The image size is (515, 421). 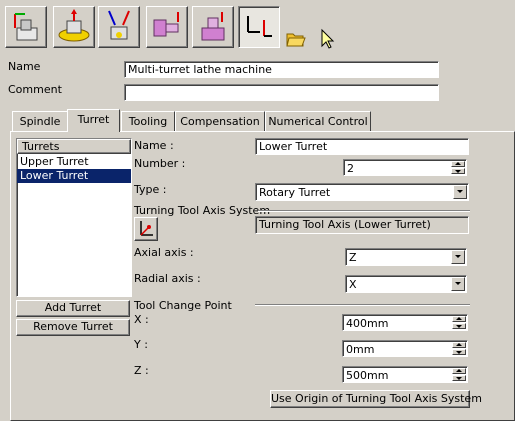 I want to click on turret-button, so click(x=213, y=27).